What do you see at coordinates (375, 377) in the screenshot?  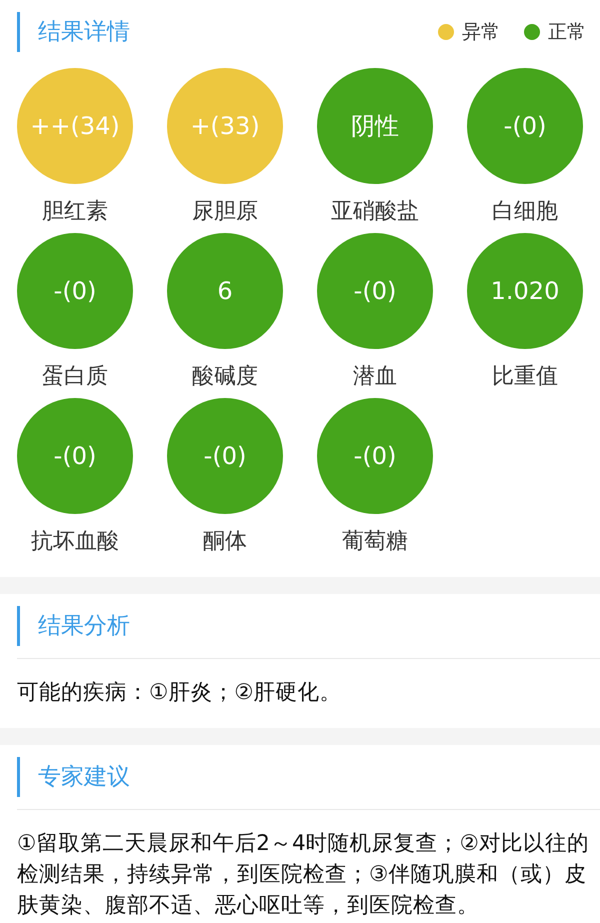 I see `result-name: 潜血` at bounding box center [375, 377].